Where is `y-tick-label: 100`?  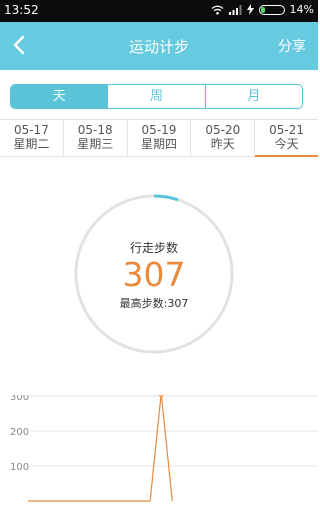
y-tick-label: 100 is located at coordinates (19, 467).